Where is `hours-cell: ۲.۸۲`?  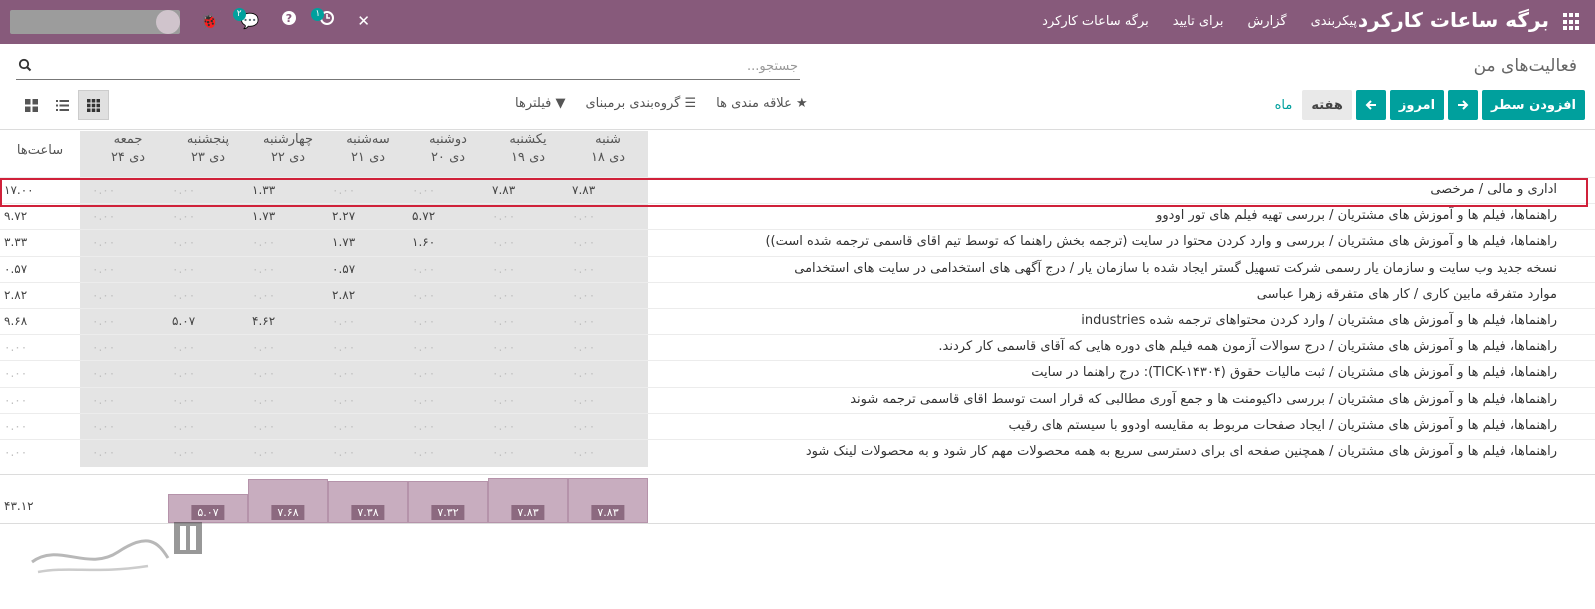
hours-cell: ۲.۸۲ is located at coordinates (343, 295).